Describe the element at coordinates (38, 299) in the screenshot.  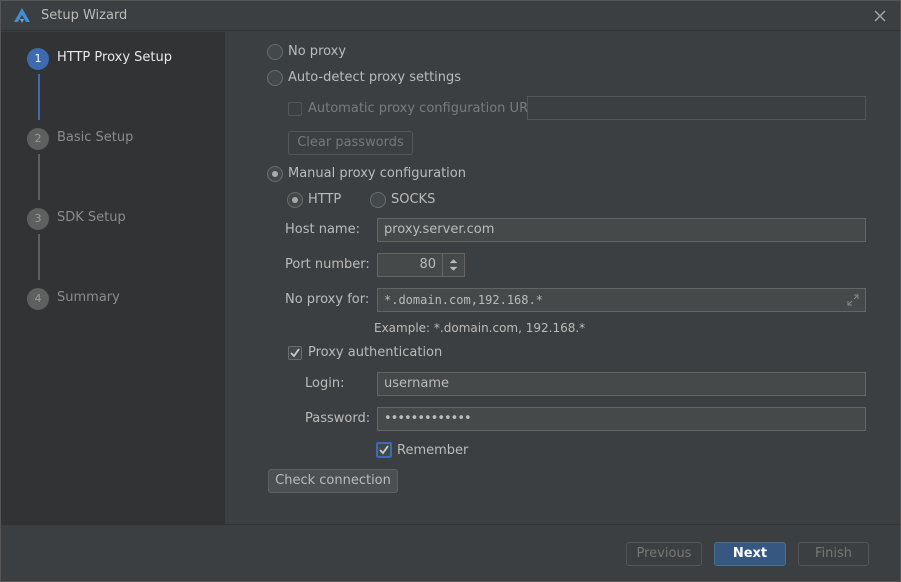
I see `step-number-4: 4` at that location.